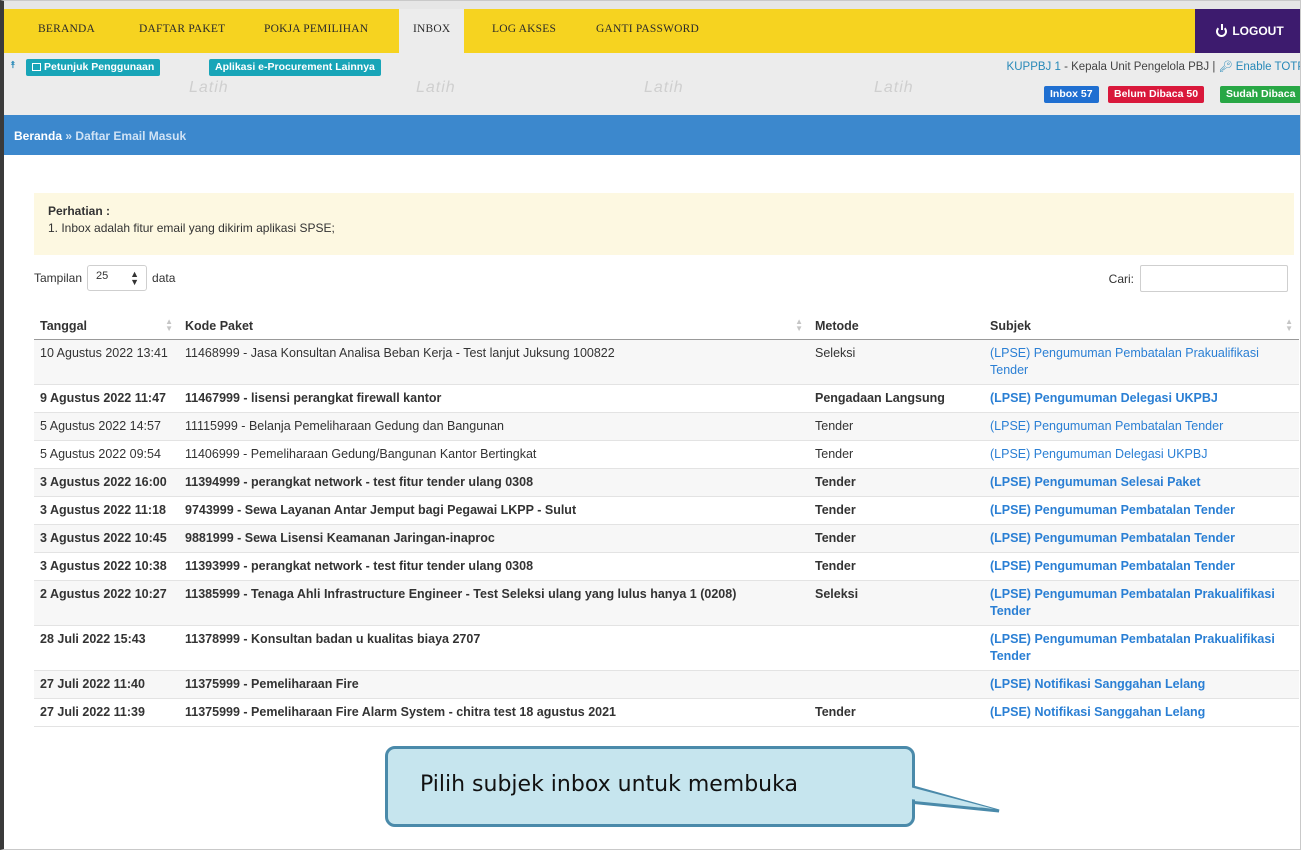 This screenshot has width=1301, height=850. I want to click on search-control: Cari:, so click(1198, 278).